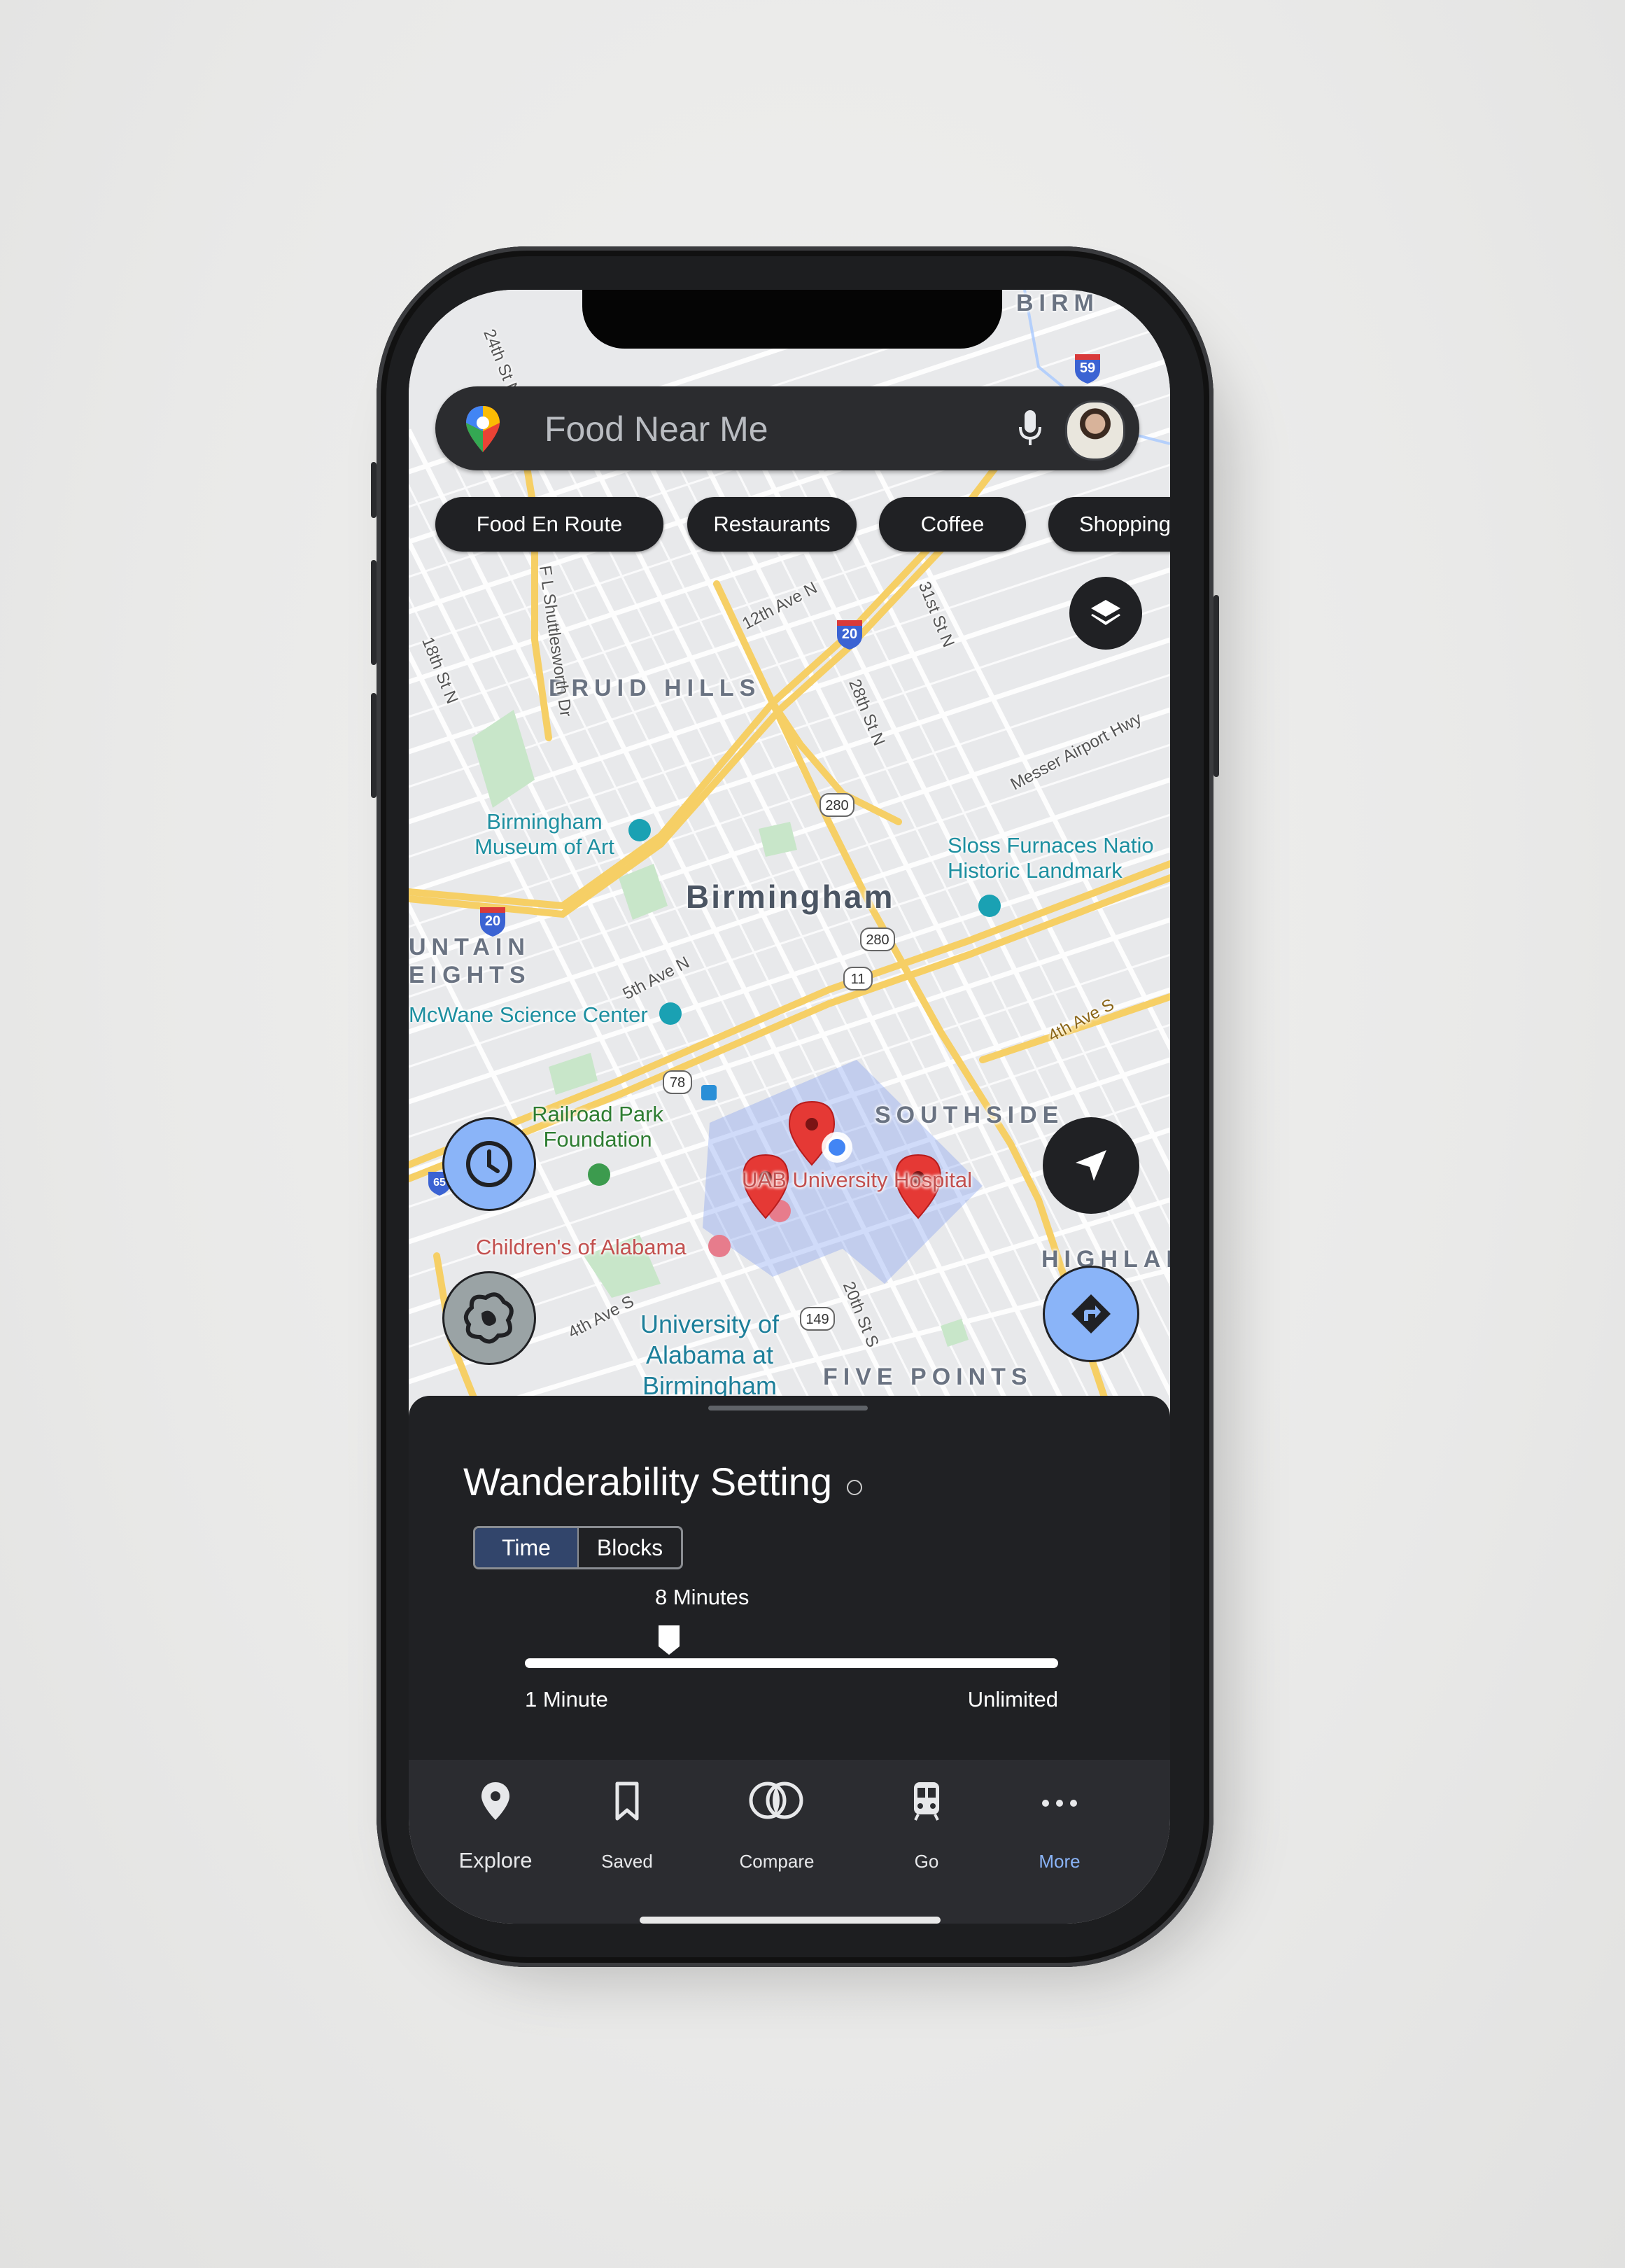 The width and height of the screenshot is (1625, 2268). Describe the element at coordinates (549, 524) in the screenshot. I see `chip-food-en-route: Food En Route` at that location.